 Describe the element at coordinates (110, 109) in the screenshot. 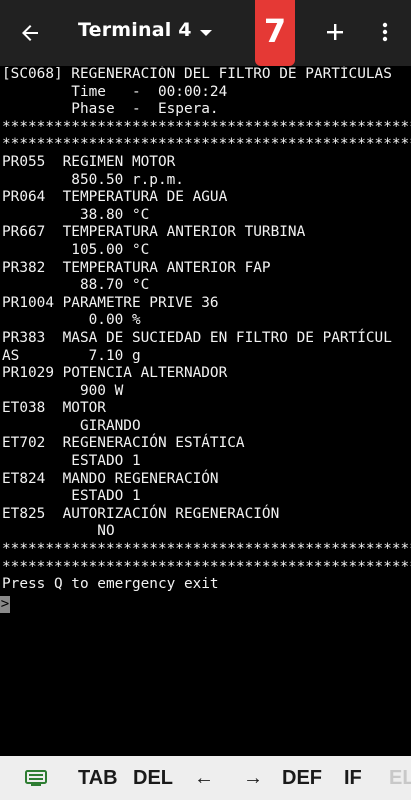

I see `terminal-line: Phase - Espera.` at that location.